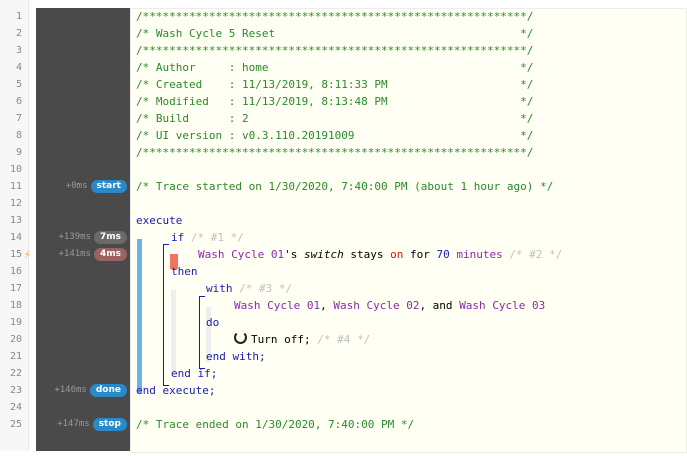 The width and height of the screenshot is (687, 456). I want to click on trace-badge-start: start, so click(108, 186).